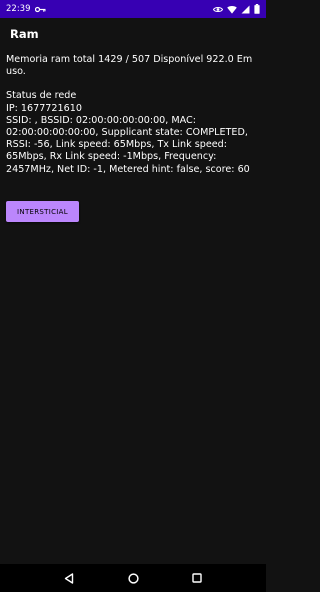  I want to click on page-title: Ram, so click(24, 34).